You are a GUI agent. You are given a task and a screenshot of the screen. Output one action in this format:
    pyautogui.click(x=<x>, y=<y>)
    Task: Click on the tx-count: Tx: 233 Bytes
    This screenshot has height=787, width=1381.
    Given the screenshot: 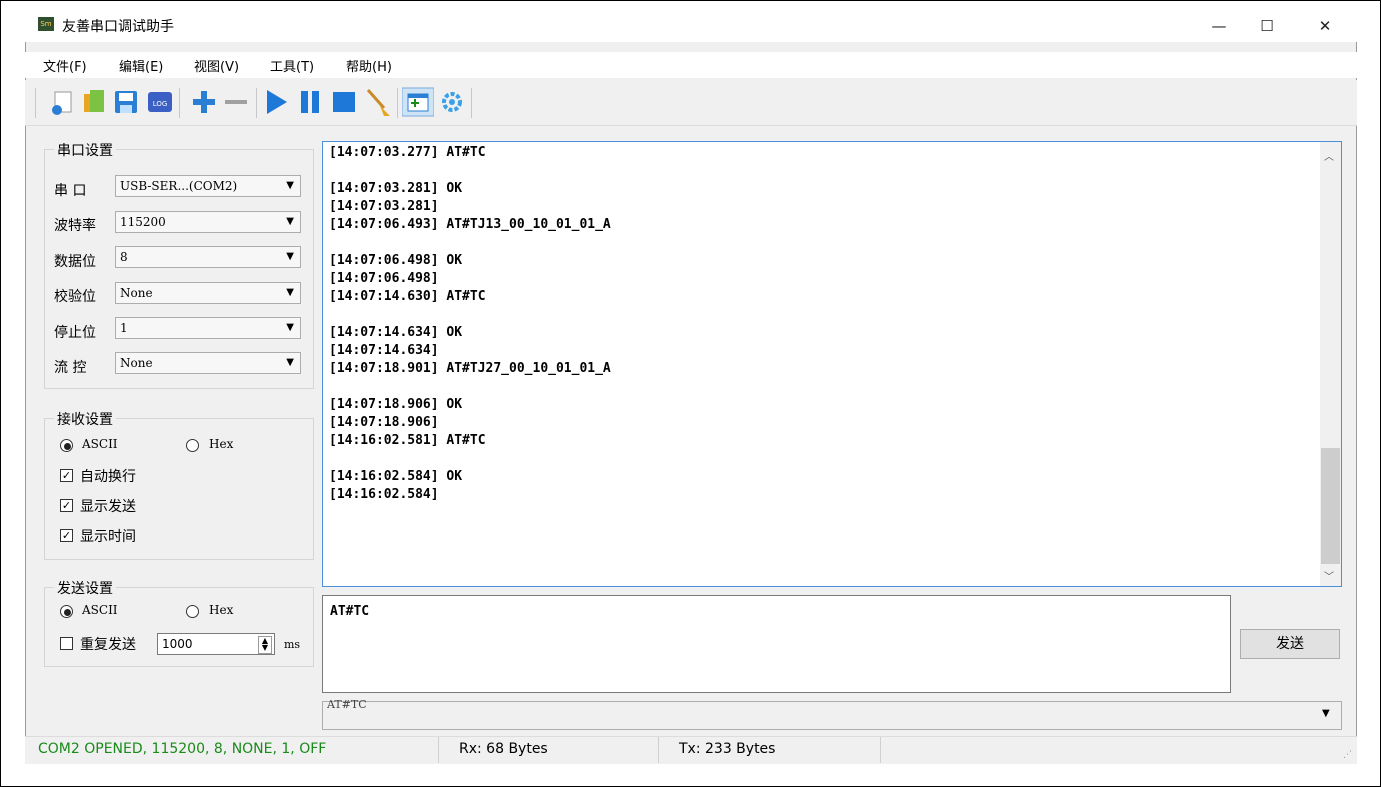 What is the action you would take?
    pyautogui.click(x=727, y=749)
    